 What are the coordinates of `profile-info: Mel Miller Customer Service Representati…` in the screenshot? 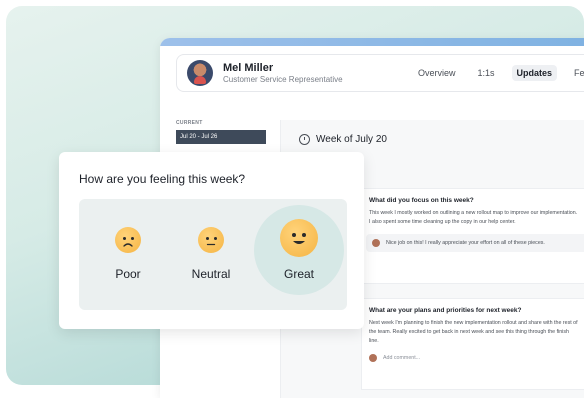 It's located at (283, 73).